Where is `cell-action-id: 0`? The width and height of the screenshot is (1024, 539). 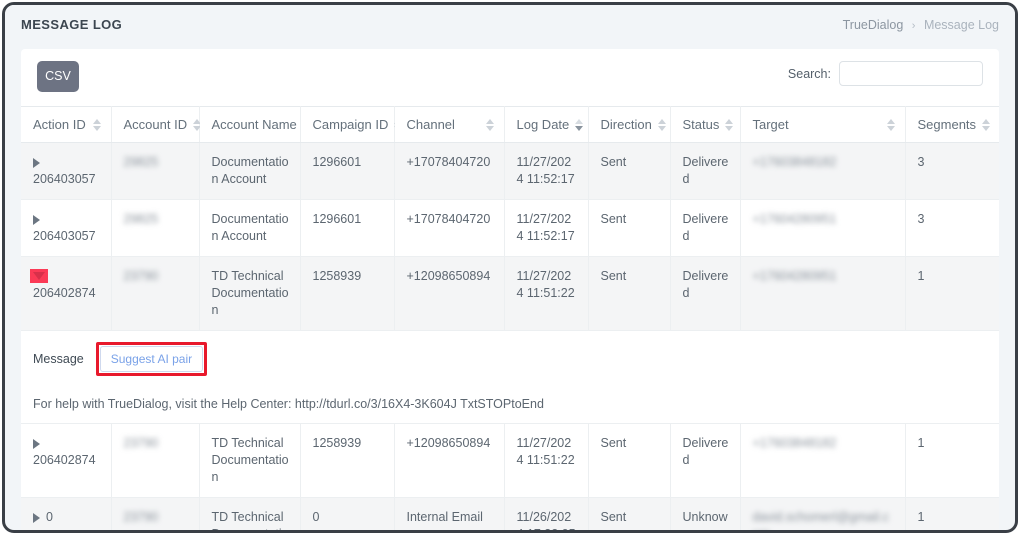 cell-action-id: 0 is located at coordinates (66, 513).